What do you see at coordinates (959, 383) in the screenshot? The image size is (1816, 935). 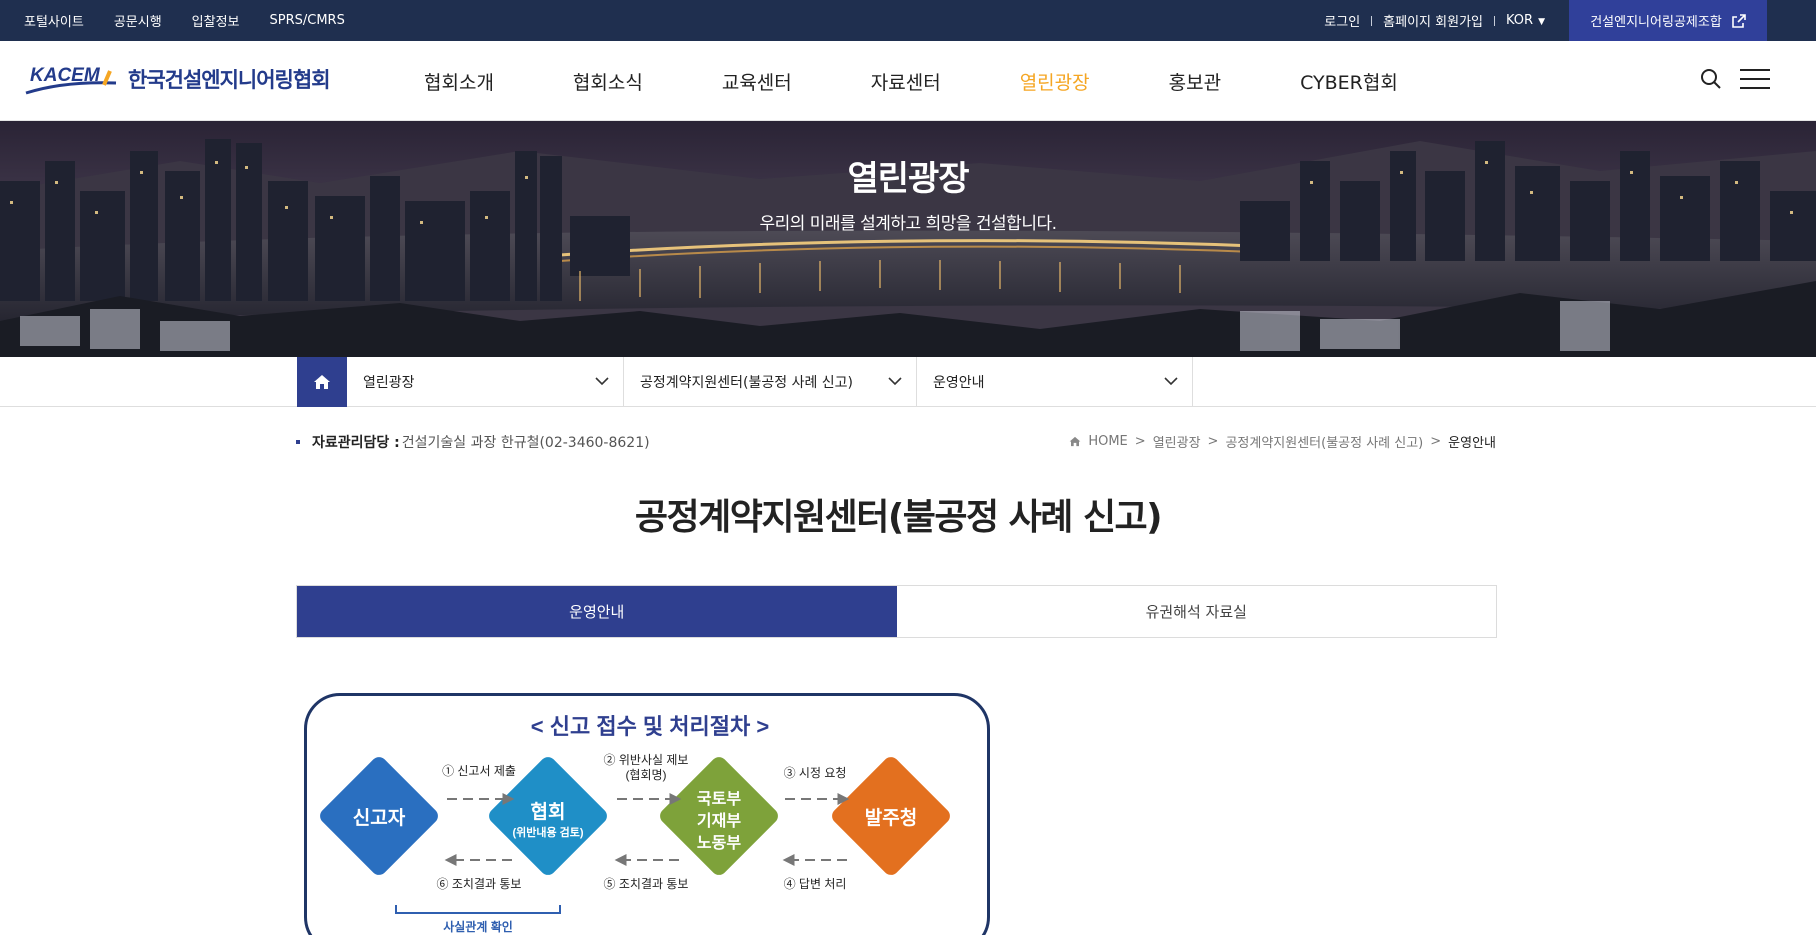 I see `depth3-label: 운영안내` at bounding box center [959, 383].